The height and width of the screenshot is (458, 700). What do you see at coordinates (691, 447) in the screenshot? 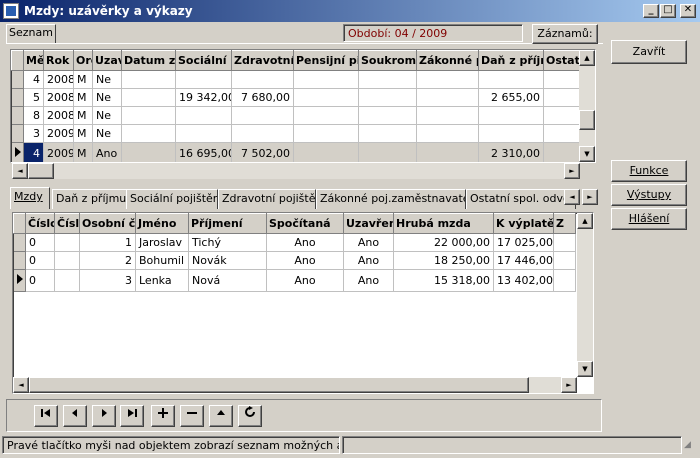
I see `resize-grip-icon: ◢` at bounding box center [691, 447].